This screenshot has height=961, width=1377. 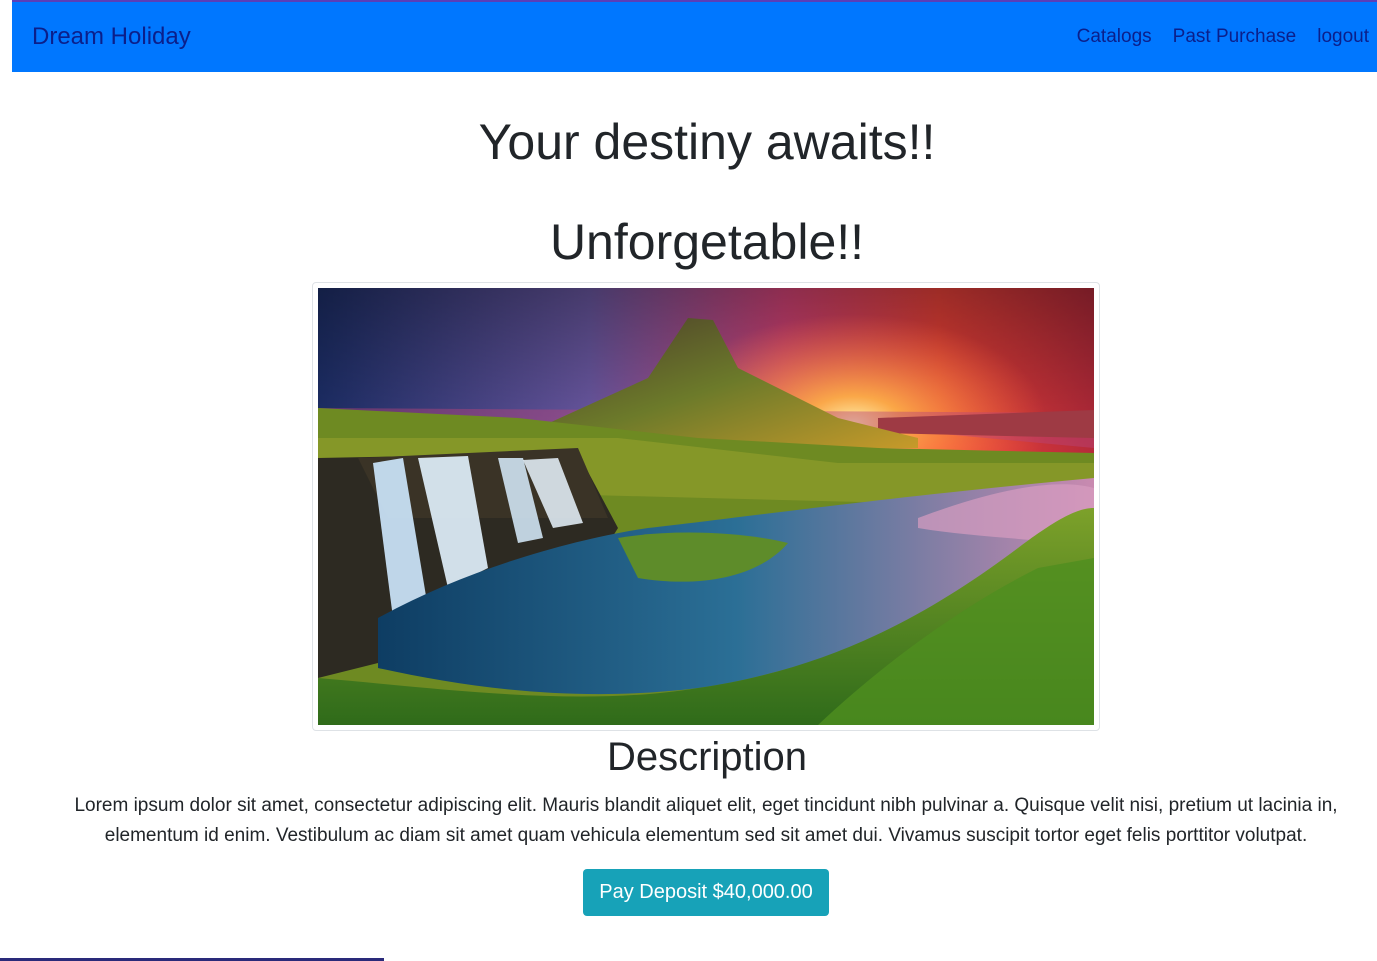 What do you see at coordinates (1114, 37) in the screenshot?
I see `nav-link-catalogs: Catalogs` at bounding box center [1114, 37].